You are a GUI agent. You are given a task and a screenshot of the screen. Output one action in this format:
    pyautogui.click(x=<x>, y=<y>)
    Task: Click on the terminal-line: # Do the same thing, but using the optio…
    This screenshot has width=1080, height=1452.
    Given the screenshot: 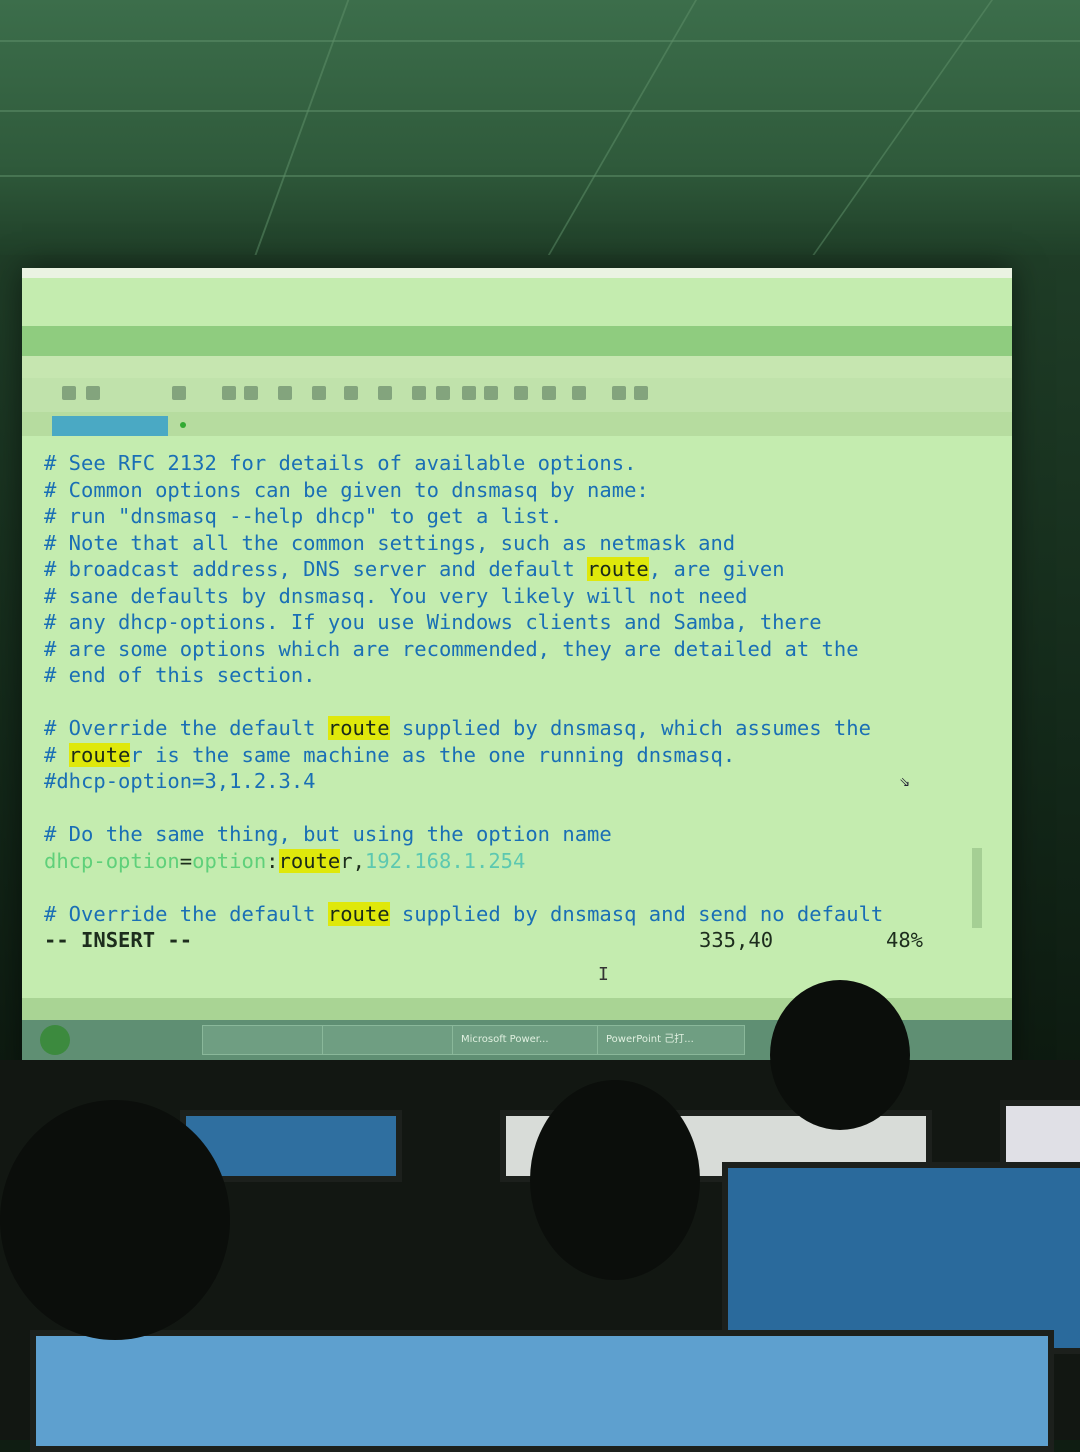 What is the action you would take?
    pyautogui.click(x=328, y=834)
    